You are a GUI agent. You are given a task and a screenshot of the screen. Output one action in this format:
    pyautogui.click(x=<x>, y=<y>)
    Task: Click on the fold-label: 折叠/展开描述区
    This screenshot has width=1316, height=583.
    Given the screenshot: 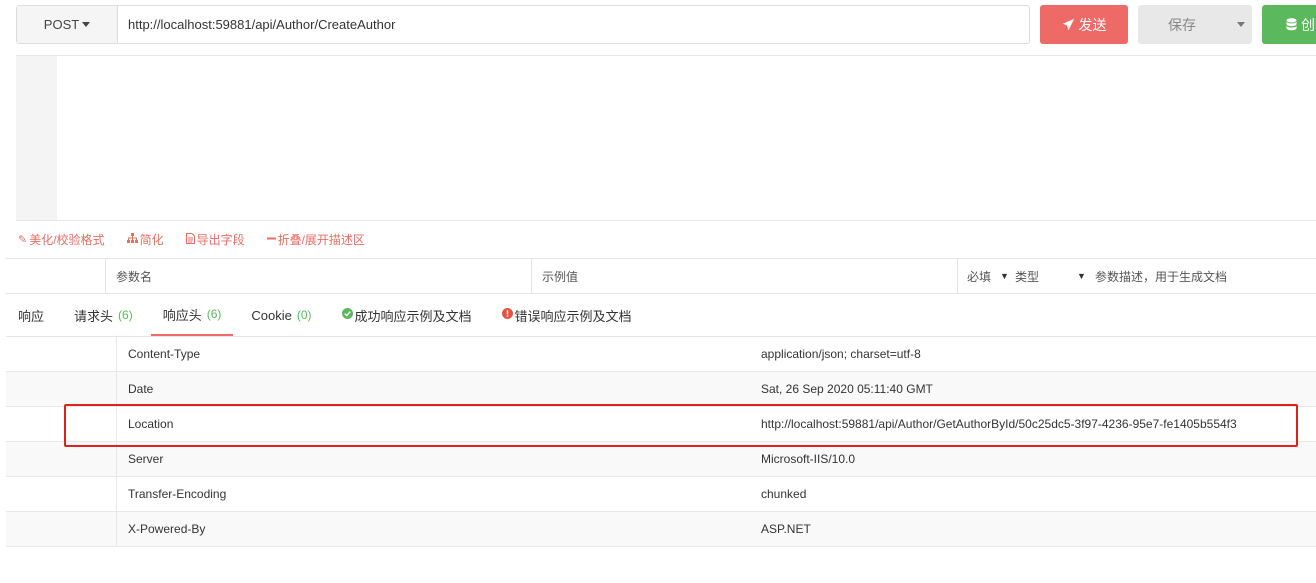 What is the action you would take?
    pyautogui.click(x=321, y=240)
    